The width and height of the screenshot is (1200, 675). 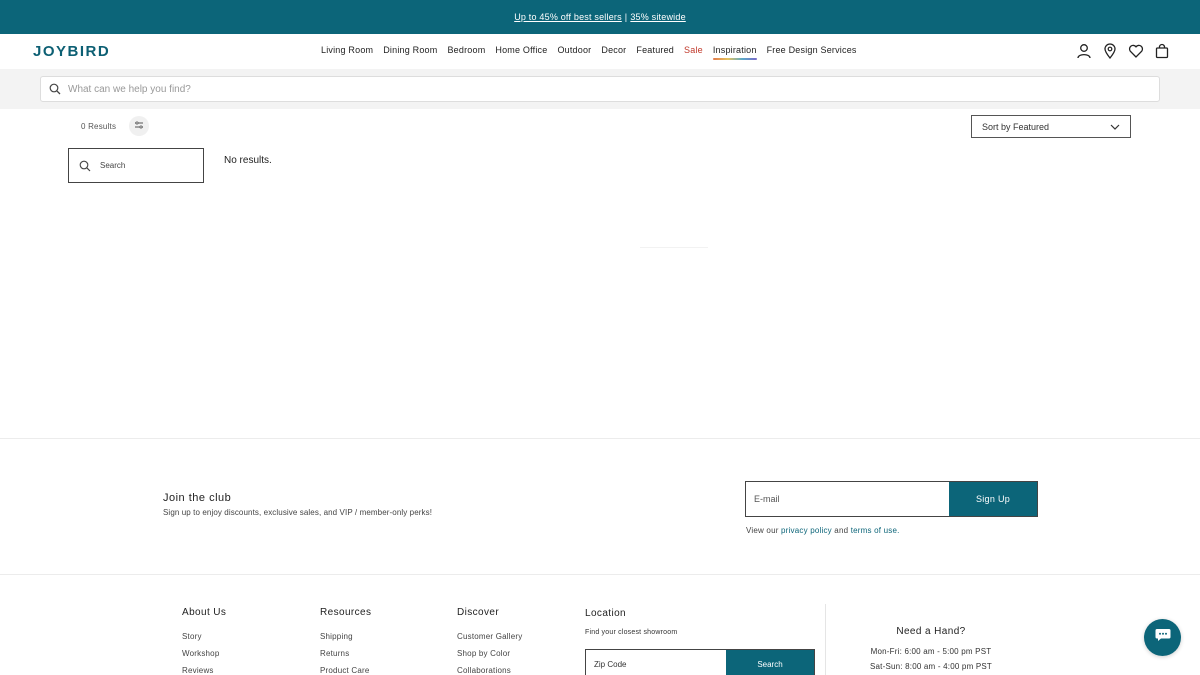 I want to click on shopping-bag-icon, so click(x=1162, y=51).